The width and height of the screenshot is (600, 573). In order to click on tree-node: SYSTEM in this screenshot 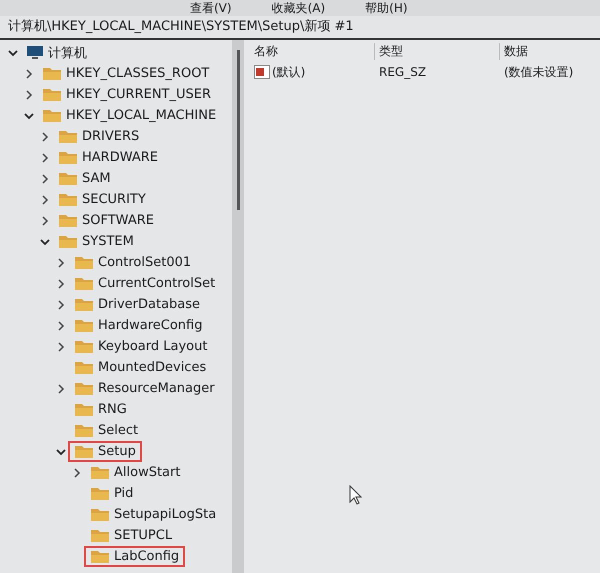, I will do `click(96, 241)`.